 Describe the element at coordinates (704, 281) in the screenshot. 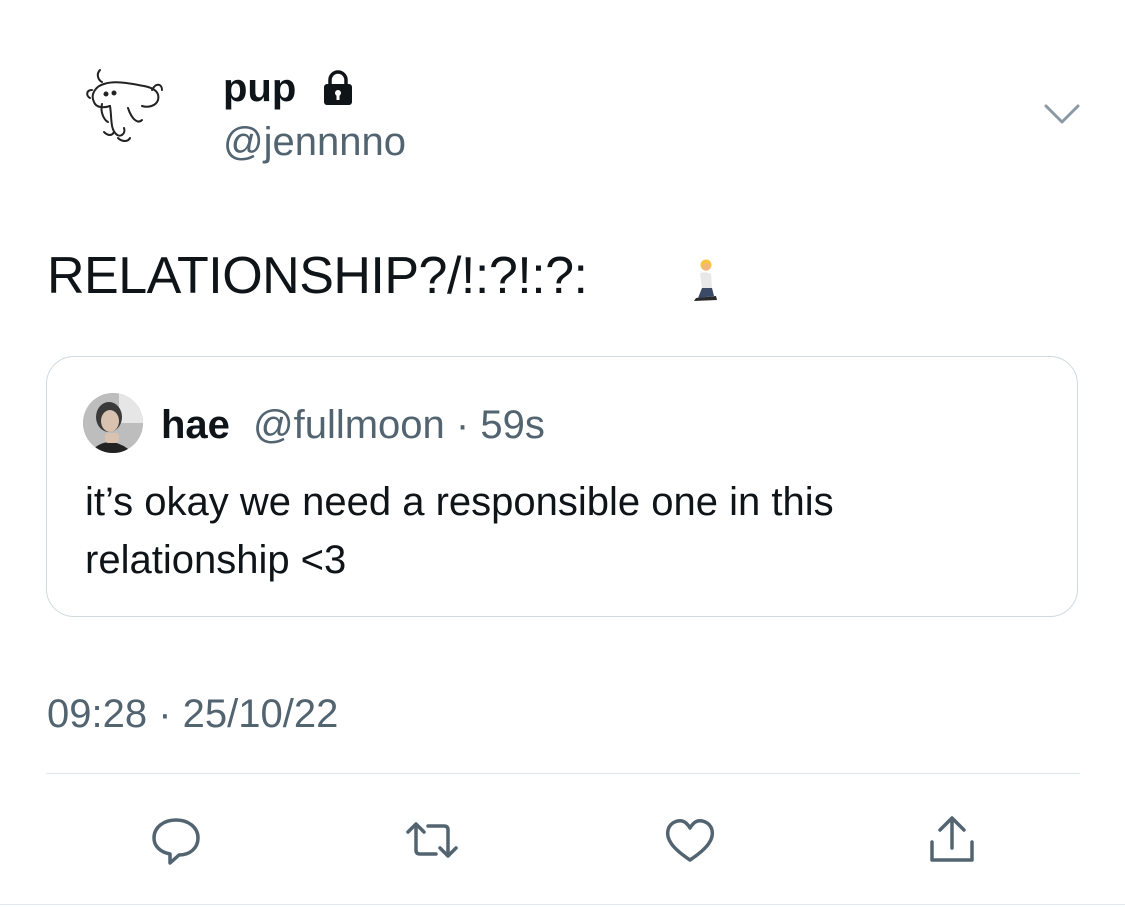

I see `person-kneeling-icon` at that location.